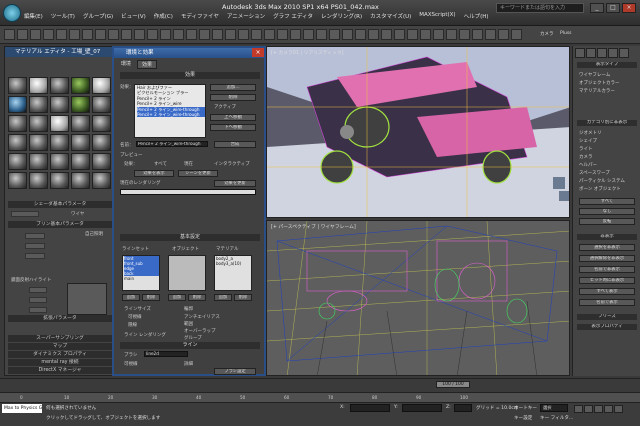  I want to click on spec-level-field, so click(38, 290).